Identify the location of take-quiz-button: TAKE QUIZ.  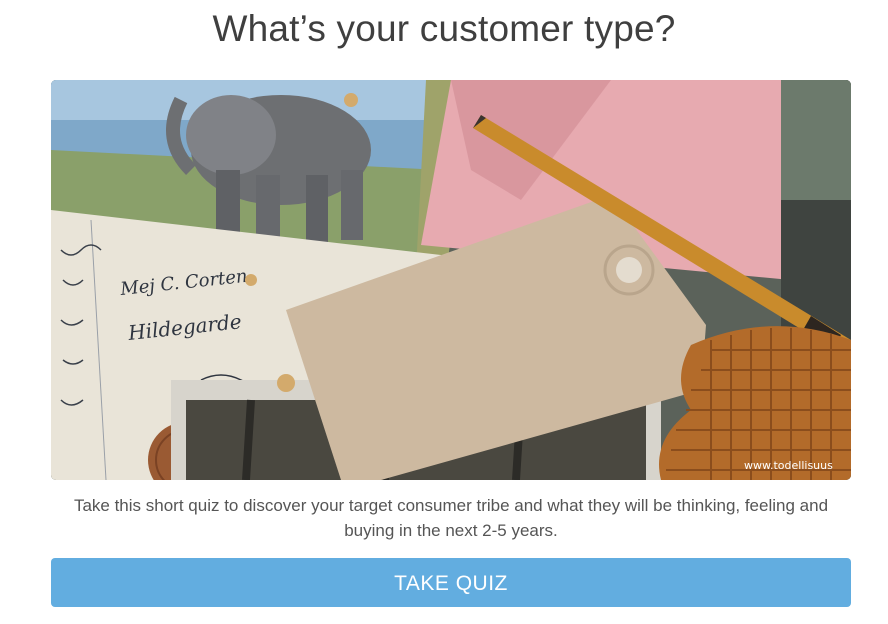
(451, 582).